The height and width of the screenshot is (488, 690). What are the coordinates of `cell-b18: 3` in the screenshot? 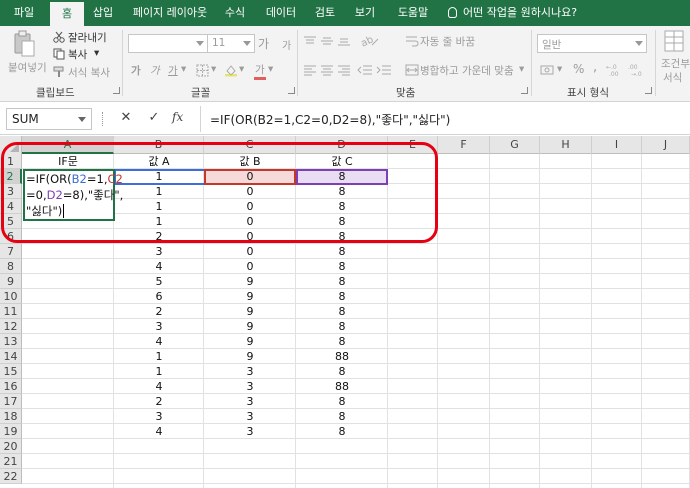 It's located at (159, 416).